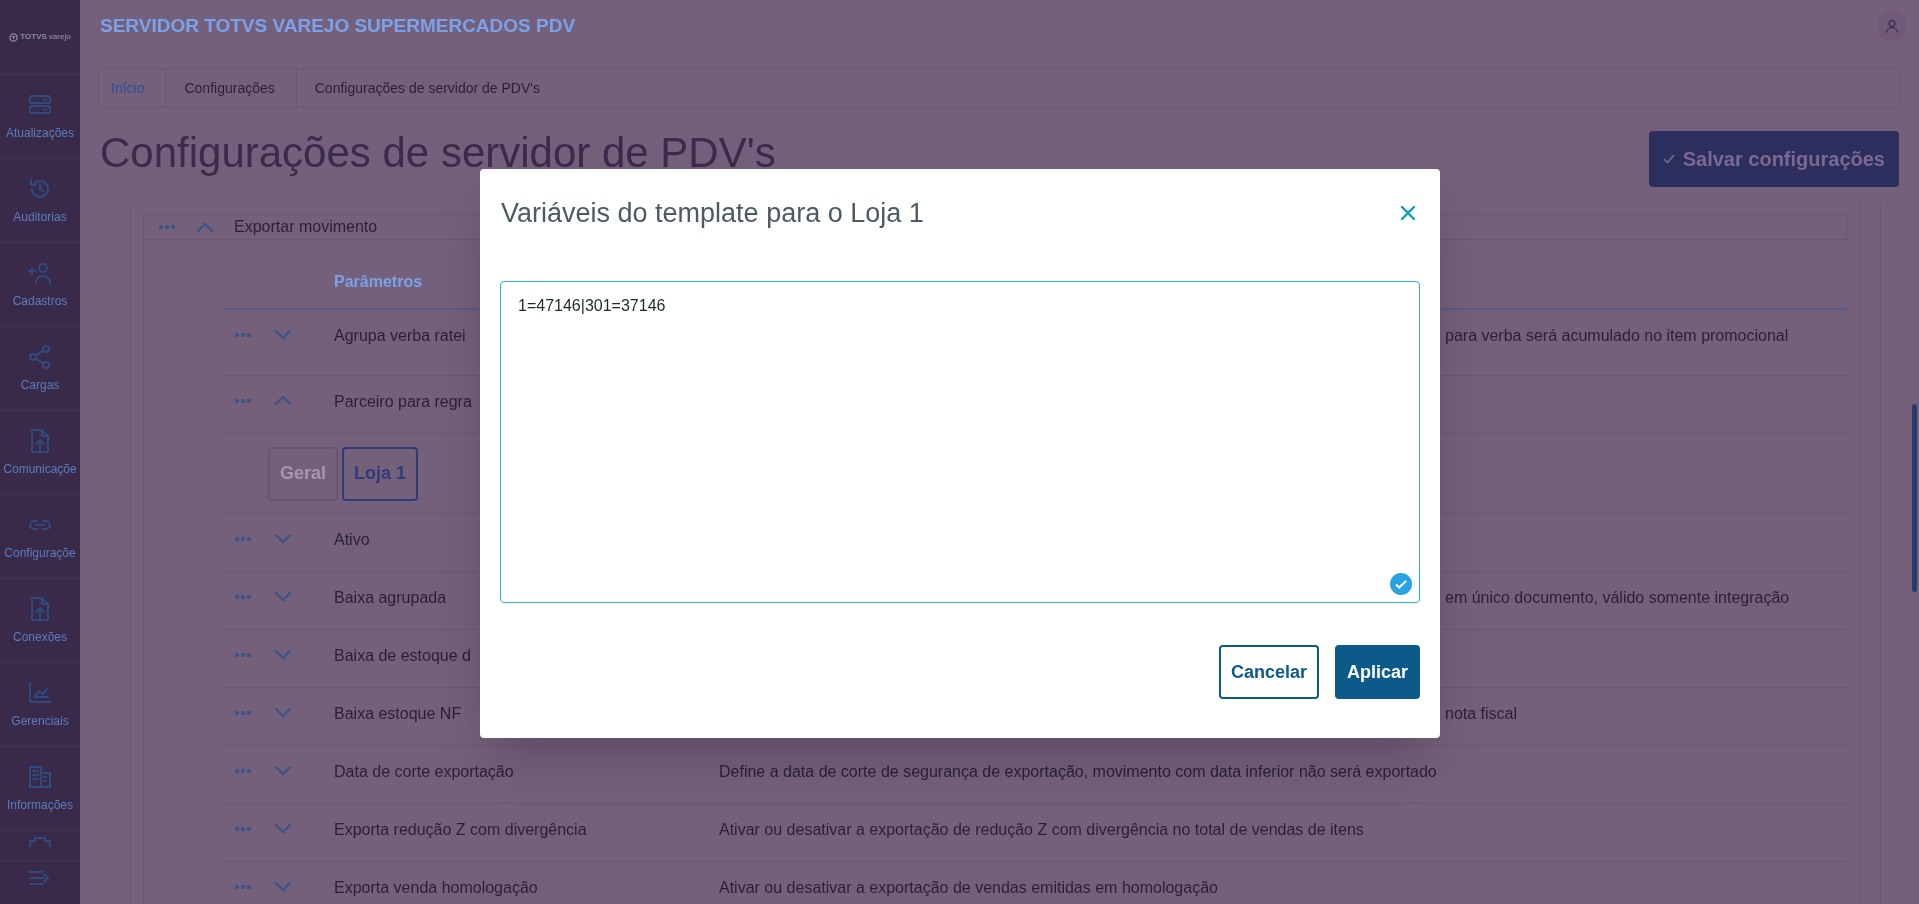 The width and height of the screenshot is (1919, 904). Describe the element at coordinates (398, 713) in the screenshot. I see `parameter-name: Baixa estoque NF` at that location.